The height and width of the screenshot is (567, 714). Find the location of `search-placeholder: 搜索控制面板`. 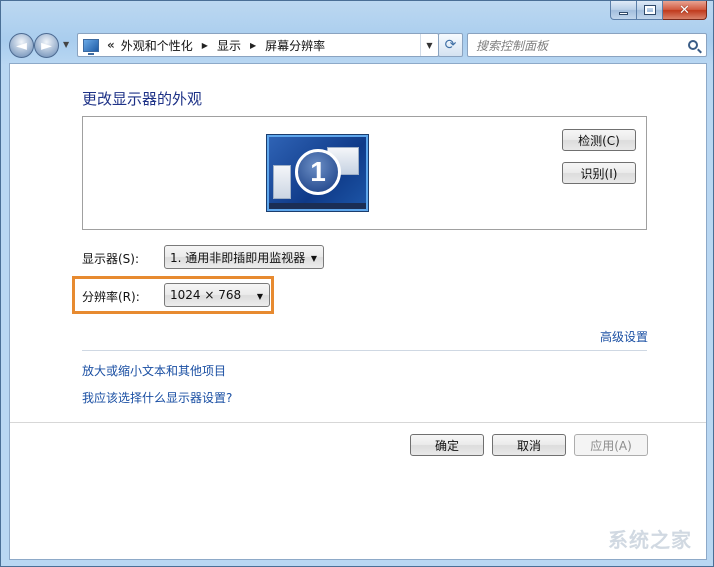

search-placeholder: 搜索控制面板 is located at coordinates (512, 45).